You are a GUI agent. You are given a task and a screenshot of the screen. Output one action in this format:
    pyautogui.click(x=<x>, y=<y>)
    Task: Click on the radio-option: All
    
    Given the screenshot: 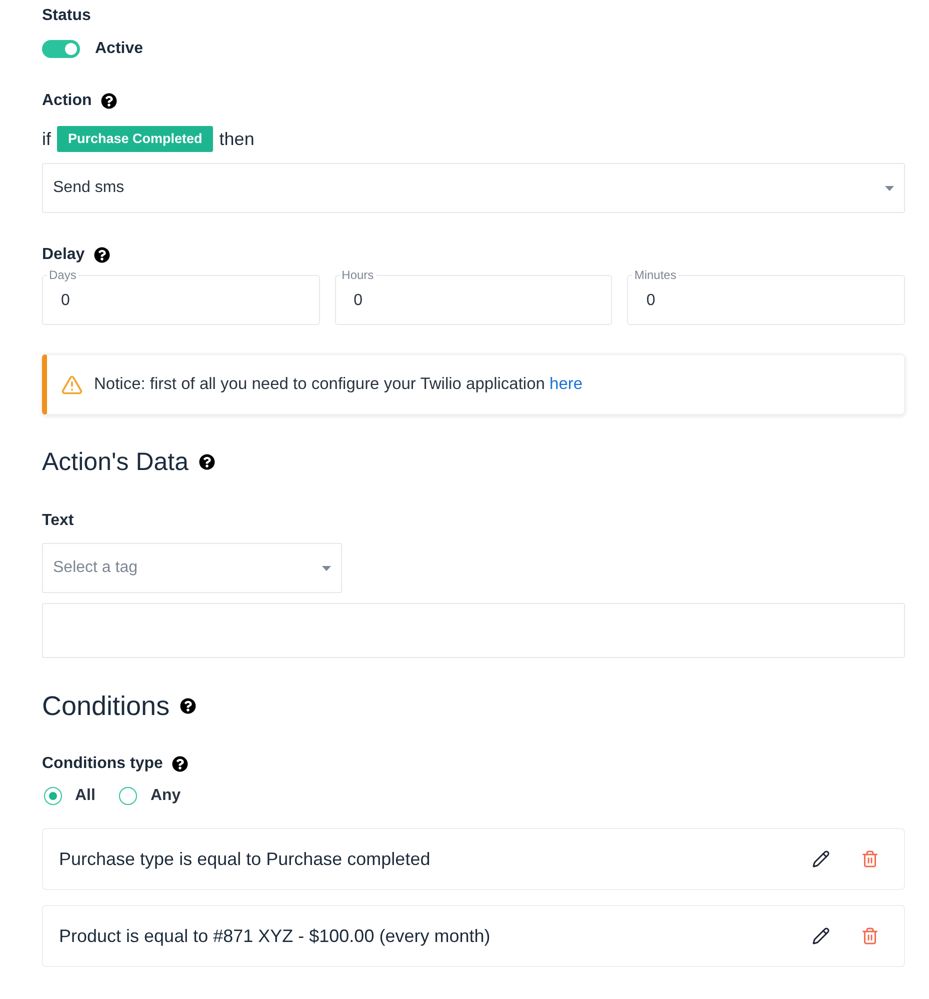 What is the action you would take?
    pyautogui.click(x=69, y=796)
    